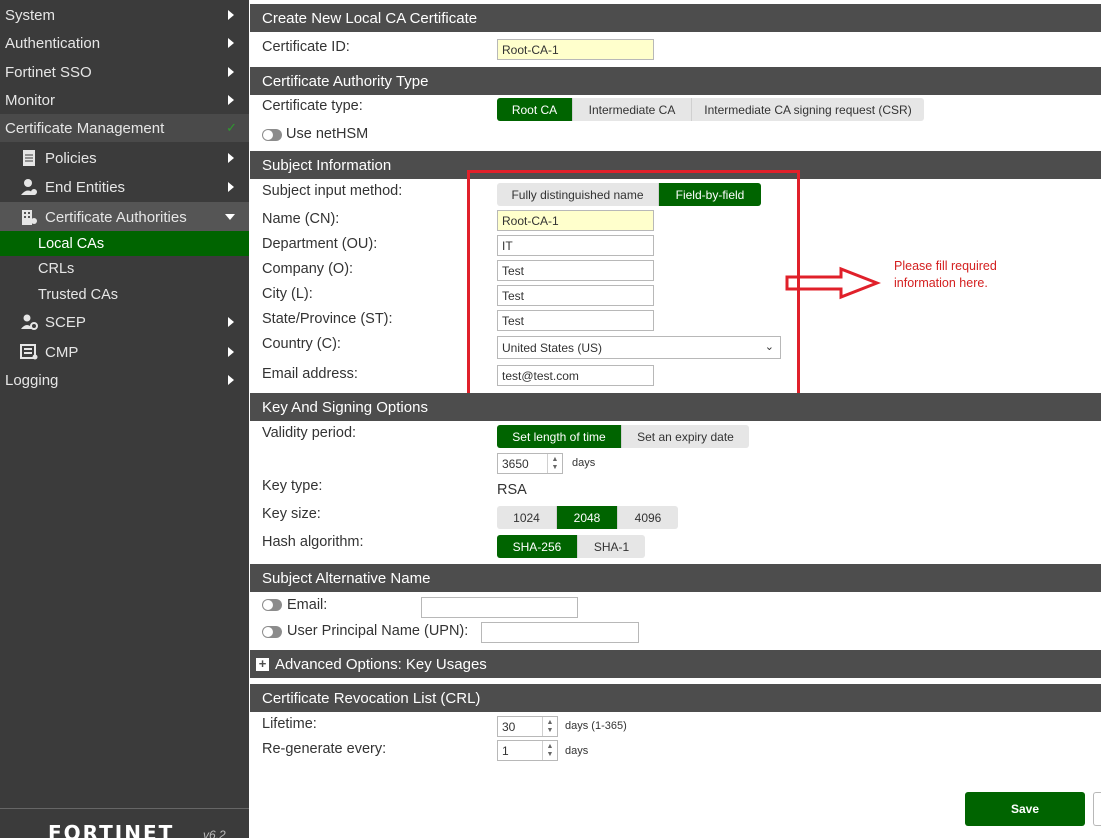 The height and width of the screenshot is (838, 1101). What do you see at coordinates (29, 187) in the screenshot?
I see `user-key-icon` at bounding box center [29, 187].